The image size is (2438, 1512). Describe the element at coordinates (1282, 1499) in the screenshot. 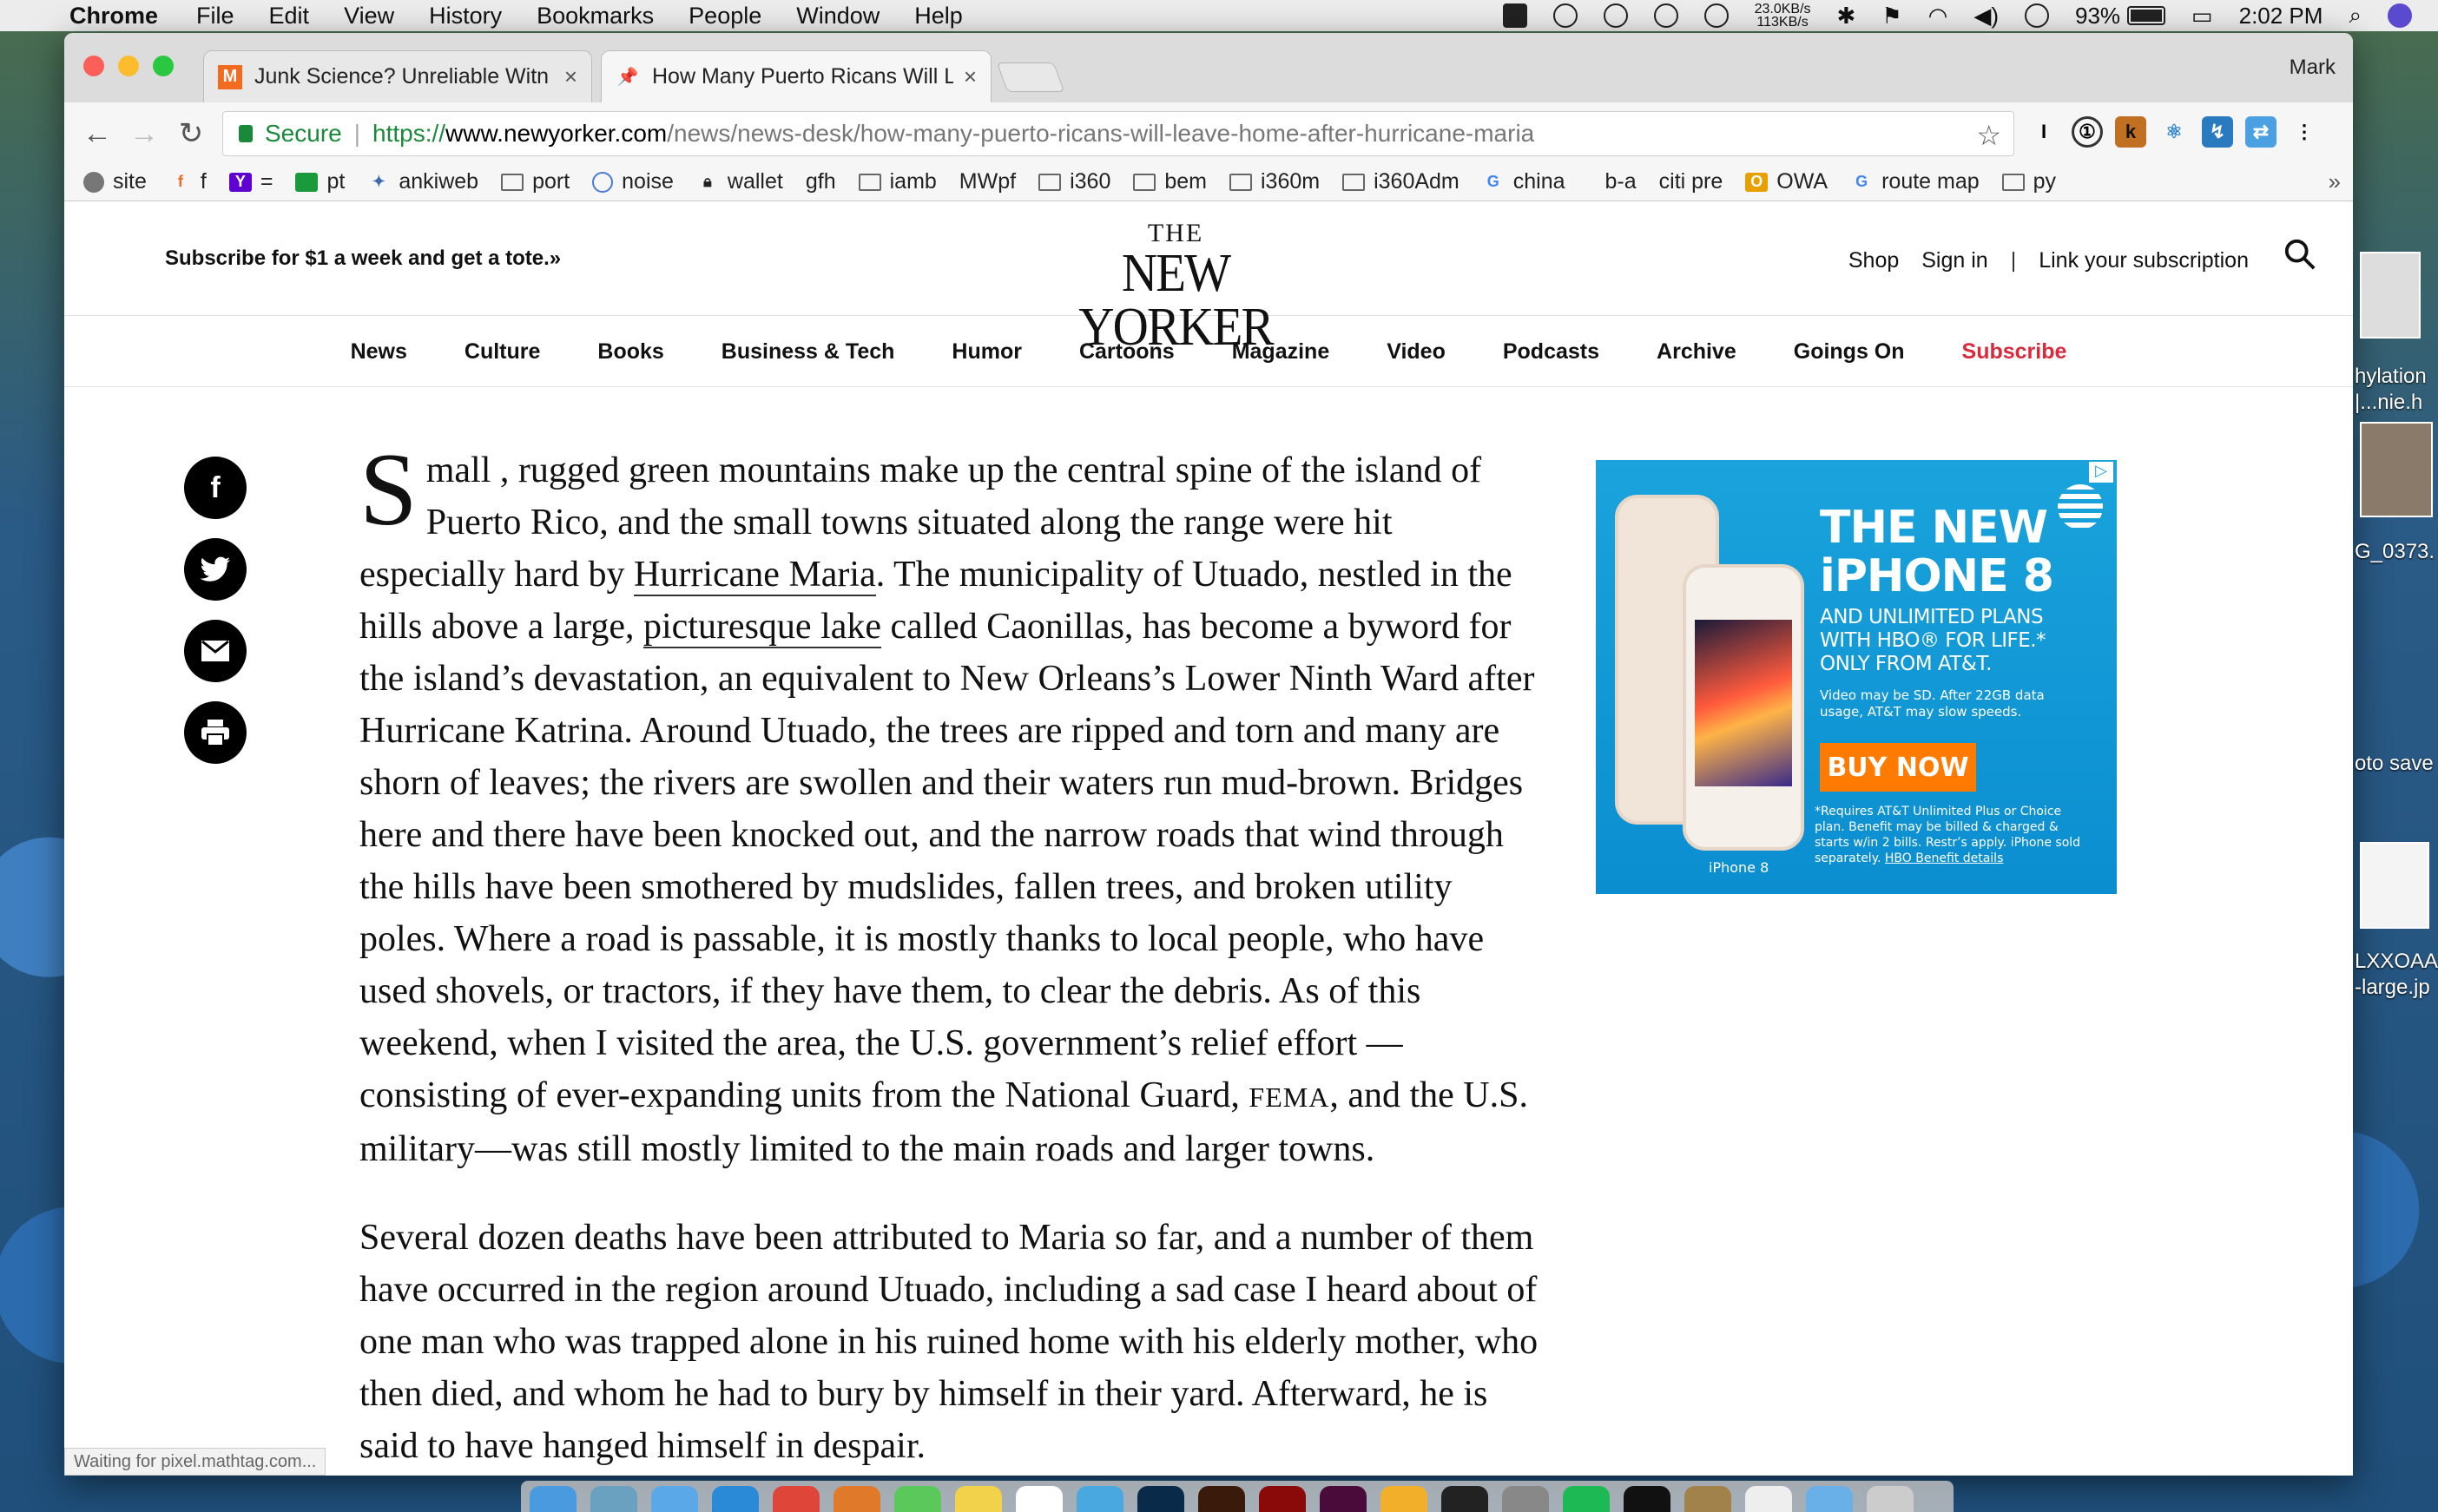

I see `acrobat-icon` at that location.